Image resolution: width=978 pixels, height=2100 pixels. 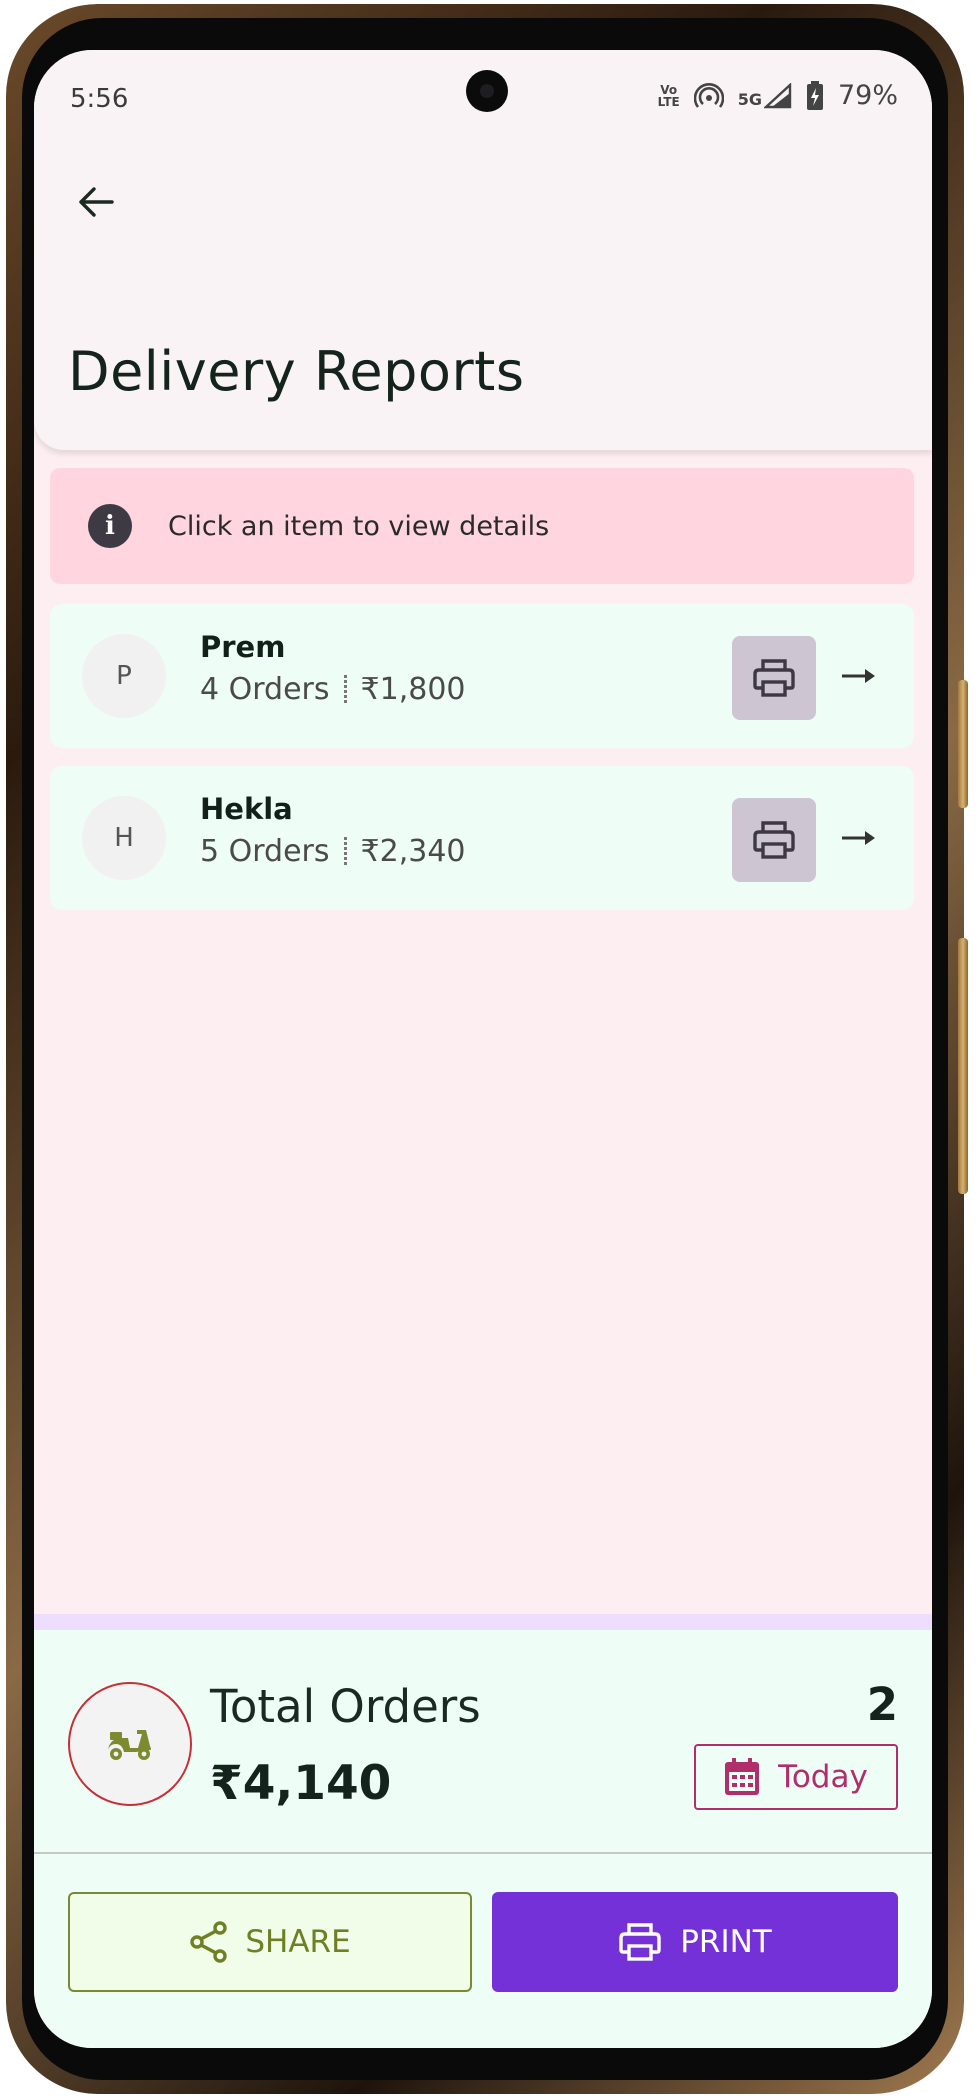 I want to click on volte-bottom-text: LTE, so click(x=668, y=101).